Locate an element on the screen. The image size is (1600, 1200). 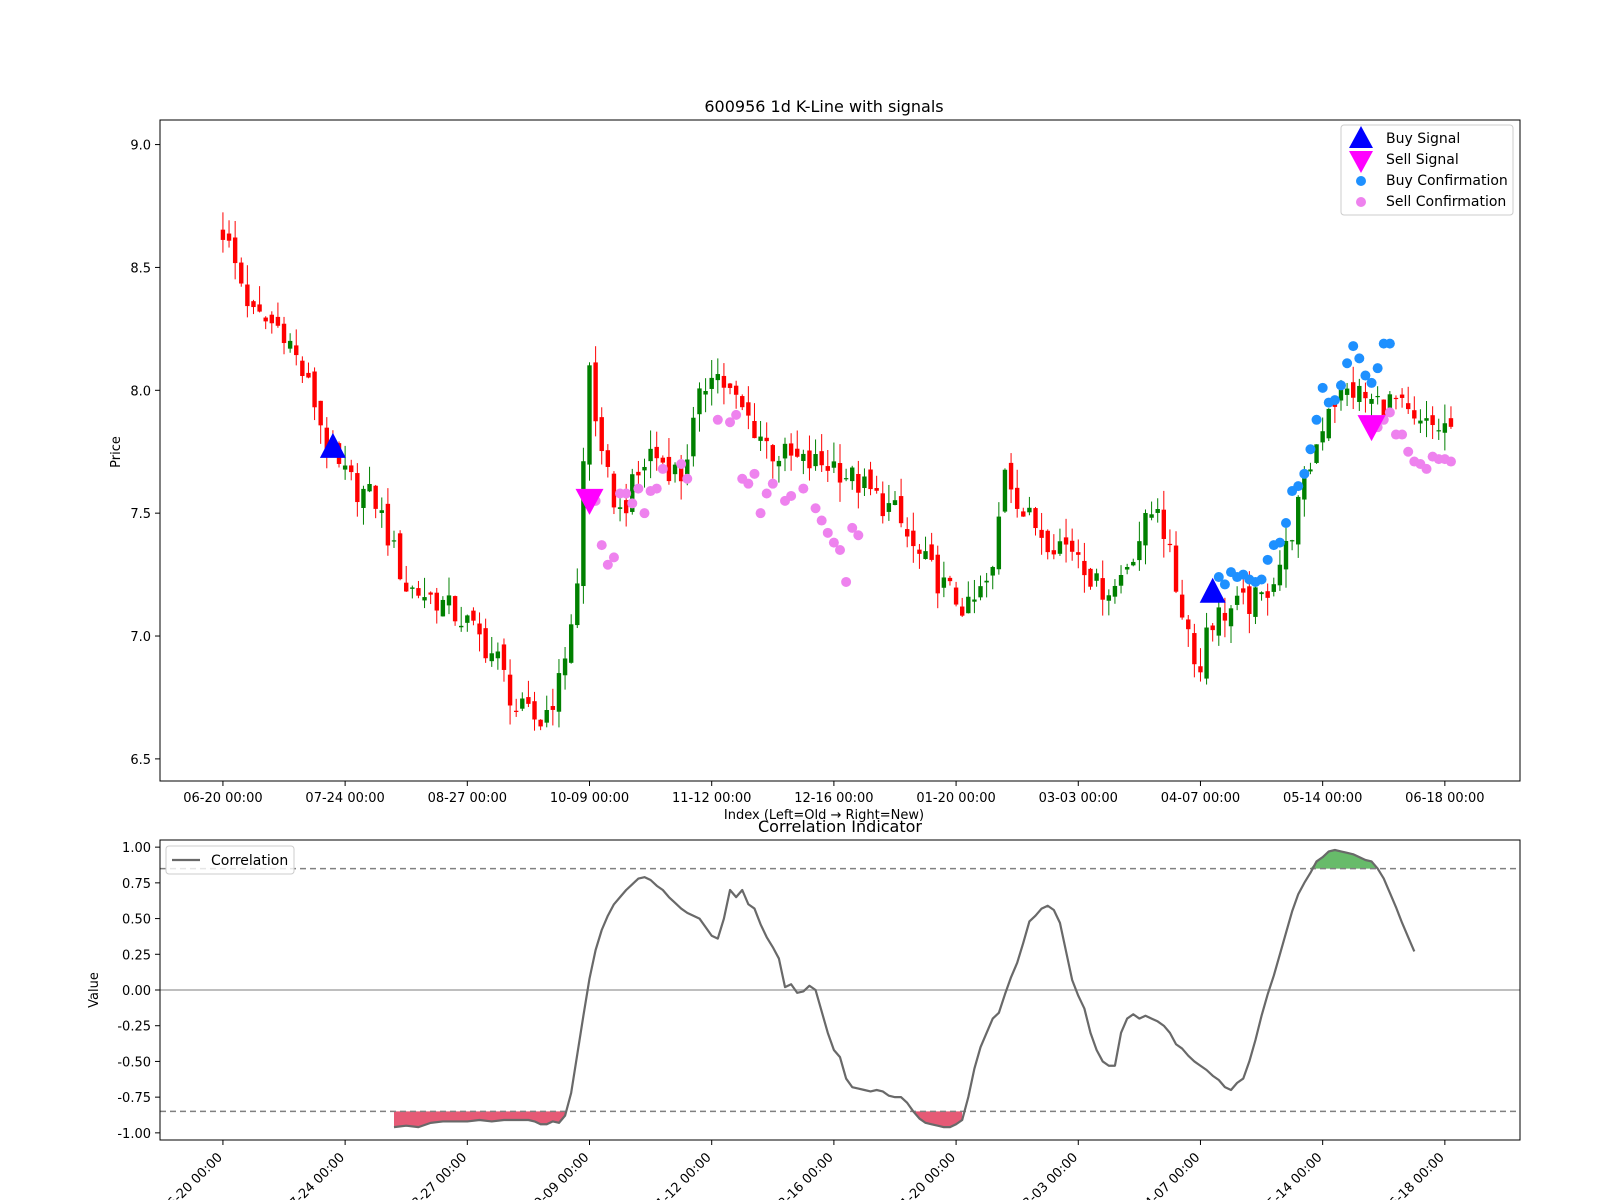
kline-x-tick-label: 03-03 00:00 is located at coordinates (1078, 798).